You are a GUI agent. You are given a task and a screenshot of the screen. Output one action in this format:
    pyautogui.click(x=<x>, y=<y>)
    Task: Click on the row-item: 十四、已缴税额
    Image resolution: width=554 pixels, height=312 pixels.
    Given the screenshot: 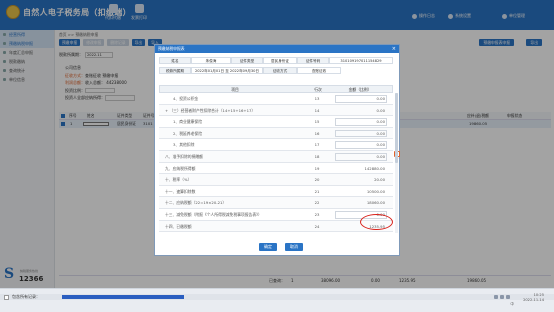 What is the action you would take?
    pyautogui.click(x=178, y=226)
    